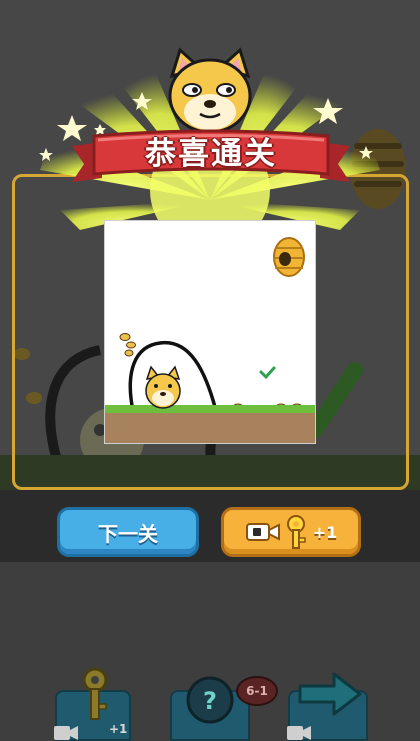  I want to click on level-preview-scene, so click(210, 340).